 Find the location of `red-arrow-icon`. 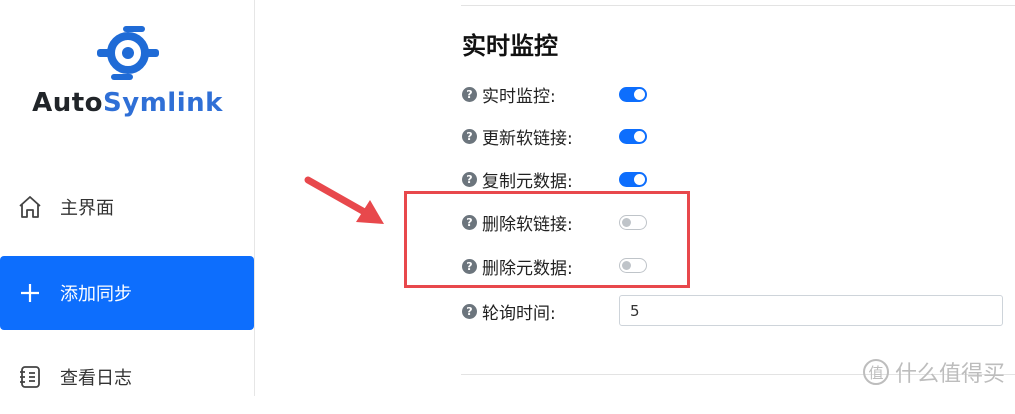

red-arrow-icon is located at coordinates (344, 200).